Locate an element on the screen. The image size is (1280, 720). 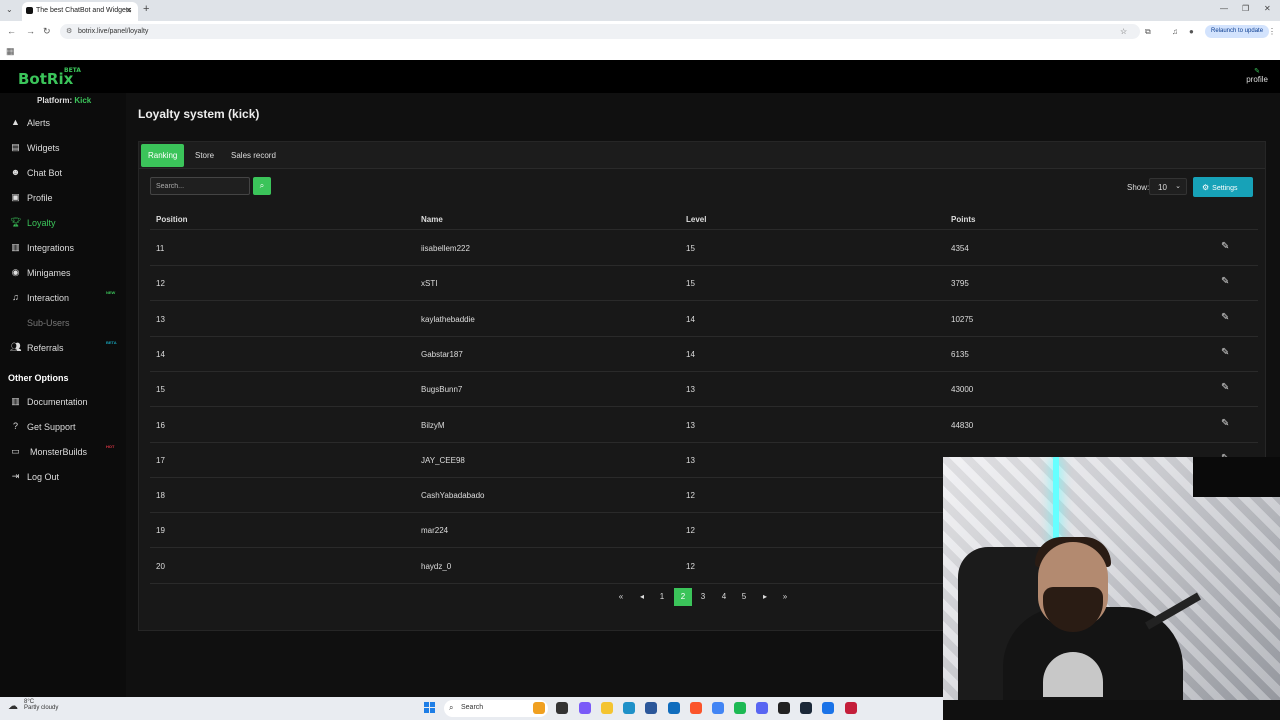
media-icon: ♫ is located at coordinates (1175, 31).